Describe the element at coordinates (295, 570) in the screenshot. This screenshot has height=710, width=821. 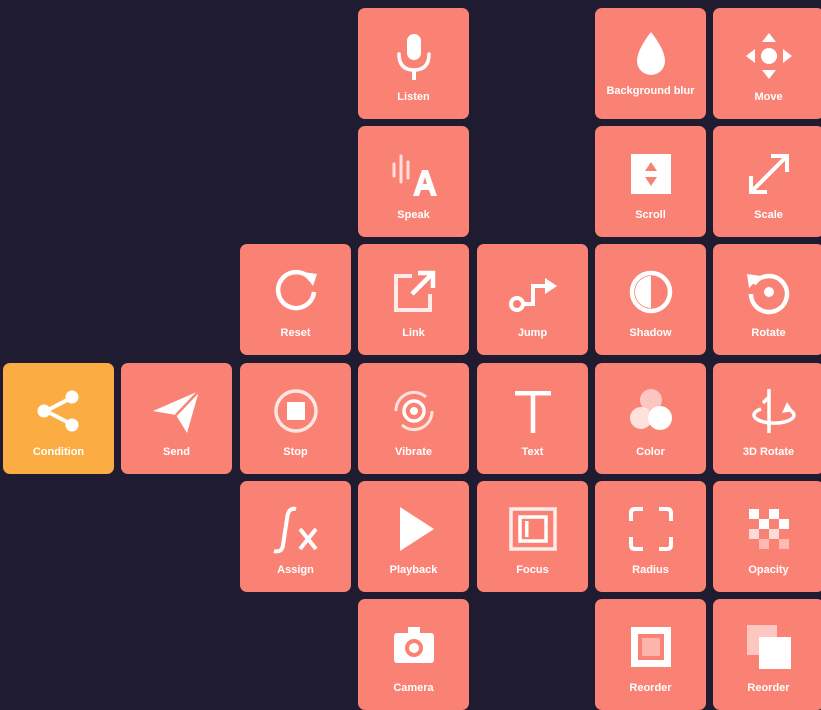
I see `tile-label: Assign` at that location.